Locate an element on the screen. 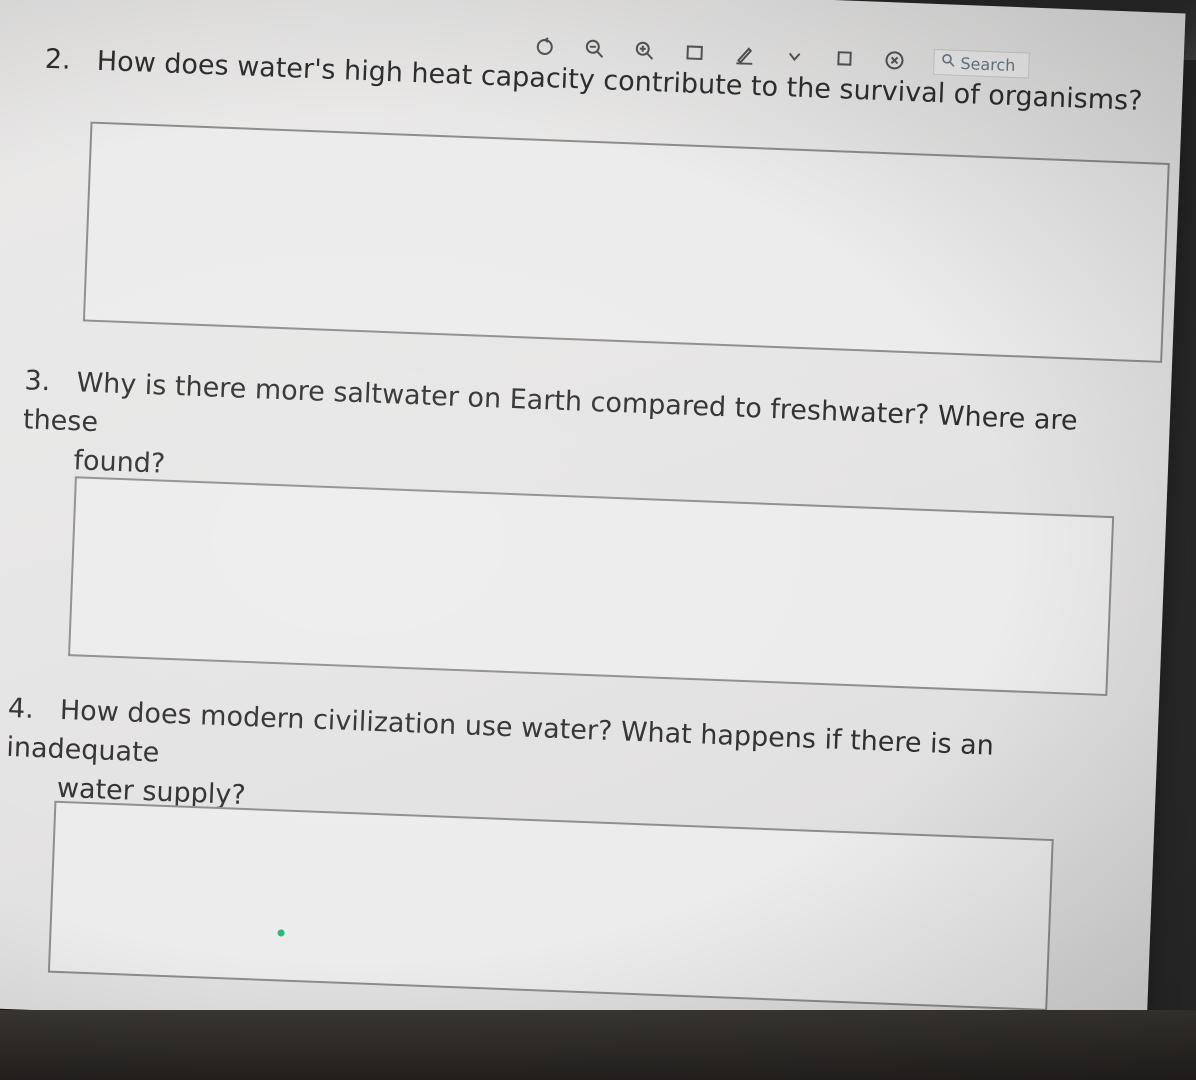 Image resolution: width=1196 pixels, height=1080 pixels. question-number: 2. is located at coordinates (58, 59).